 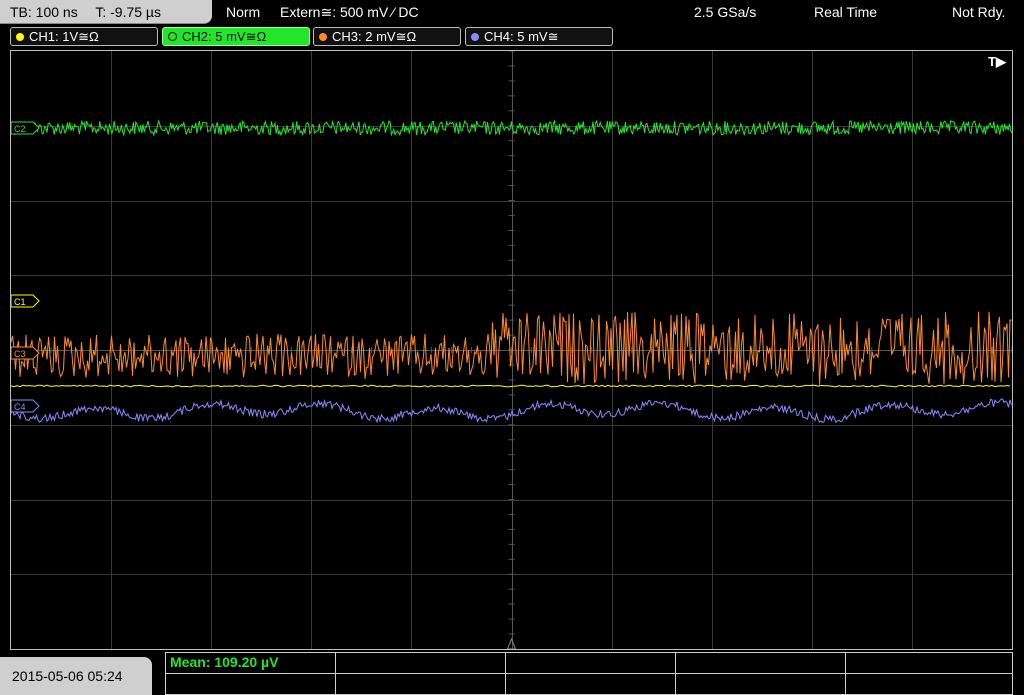 I want to click on channel-offset-marker-c4: C4, so click(x=25, y=406).